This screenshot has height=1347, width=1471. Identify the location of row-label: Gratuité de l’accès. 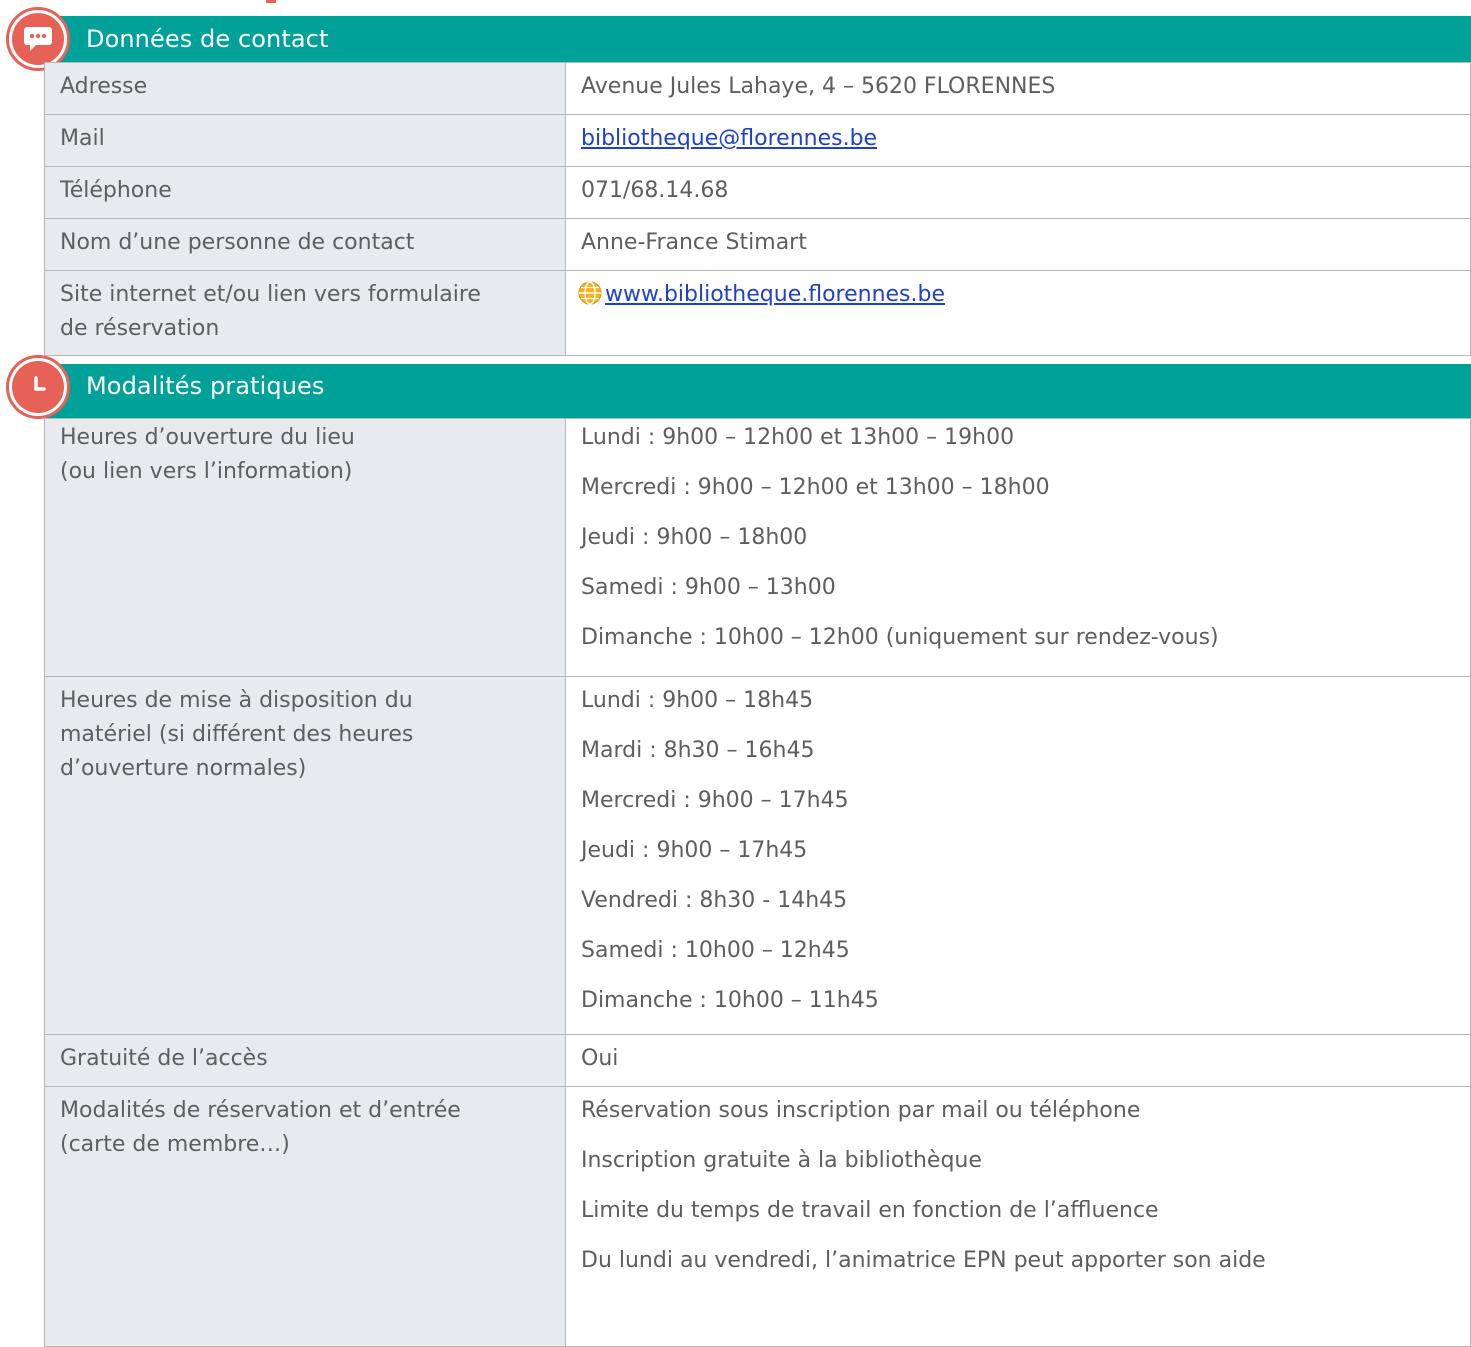
(305, 1060).